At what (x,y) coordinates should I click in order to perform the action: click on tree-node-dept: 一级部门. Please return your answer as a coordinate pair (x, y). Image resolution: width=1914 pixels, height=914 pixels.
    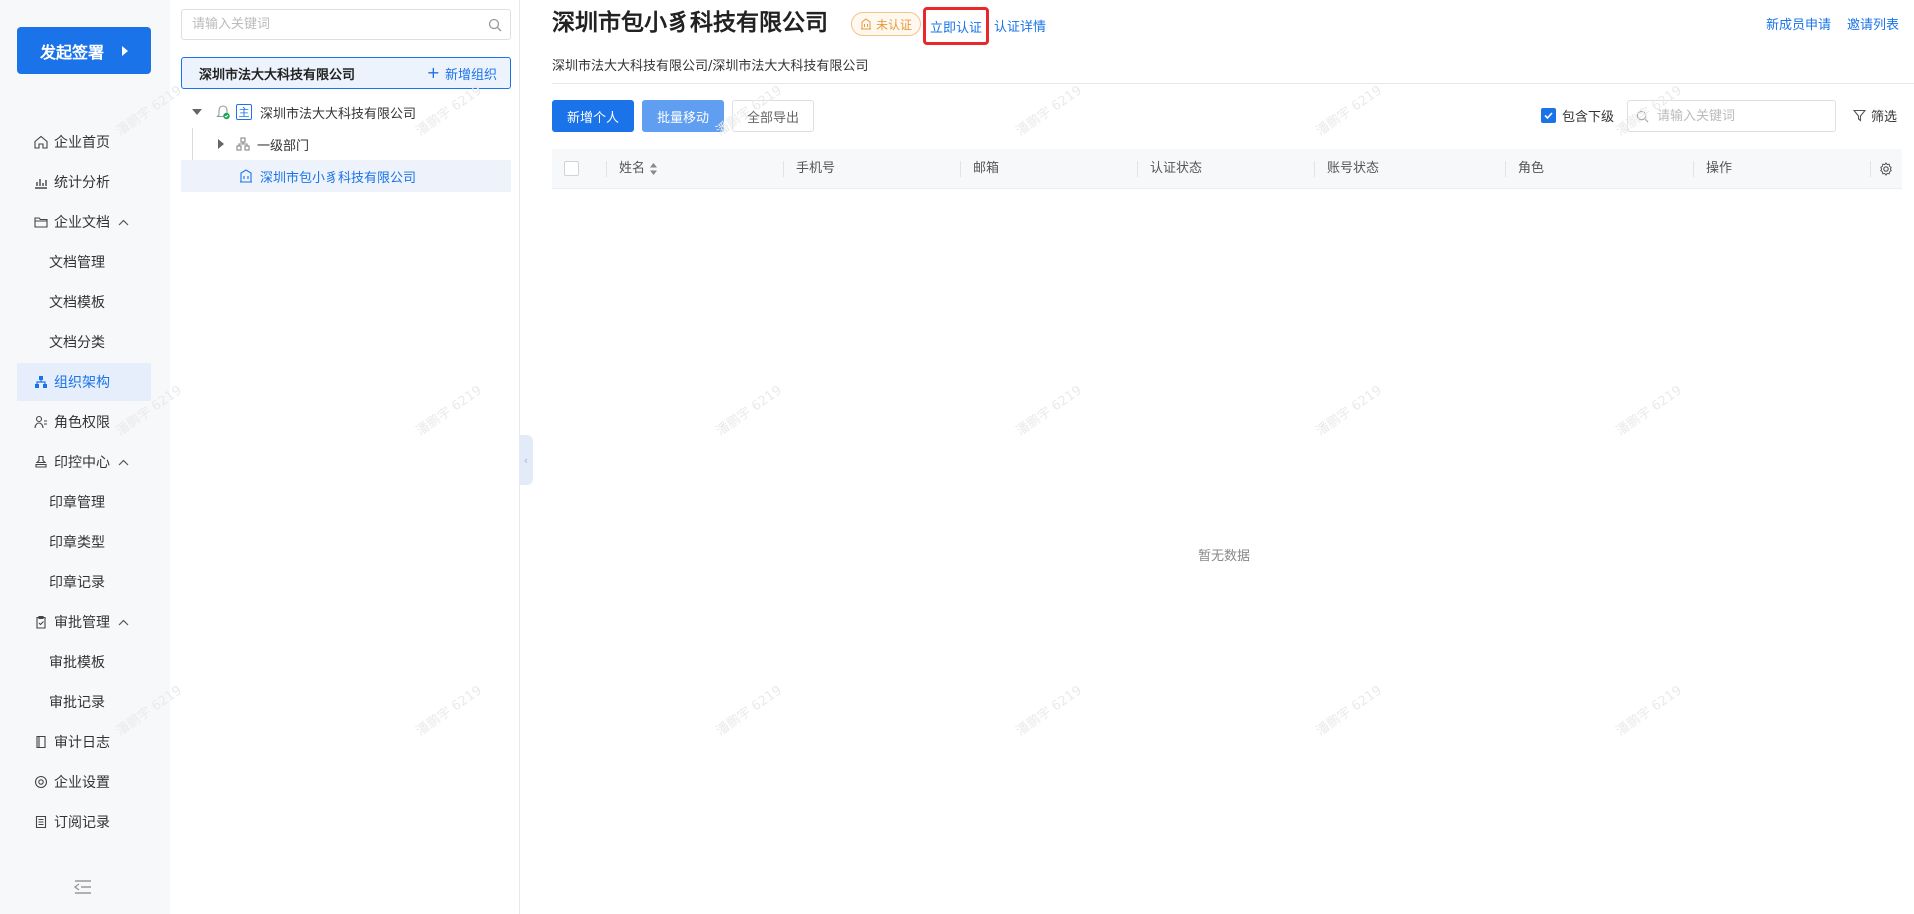
    Looking at the image, I should click on (346, 144).